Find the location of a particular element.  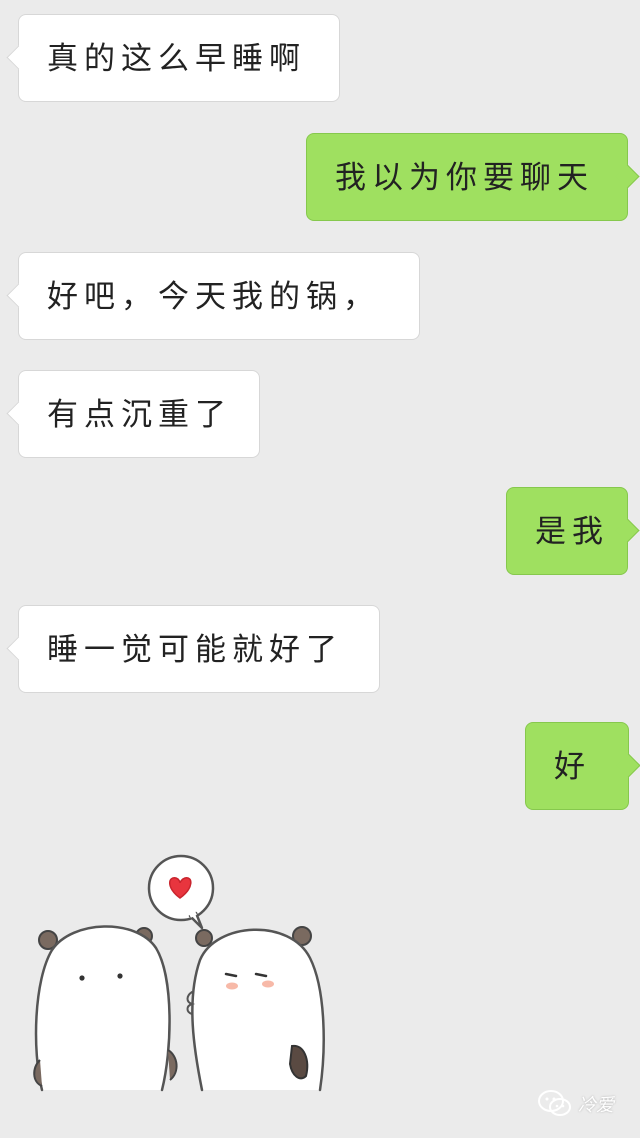

two-bears-heart-sticker-icon is located at coordinates (179, 973).